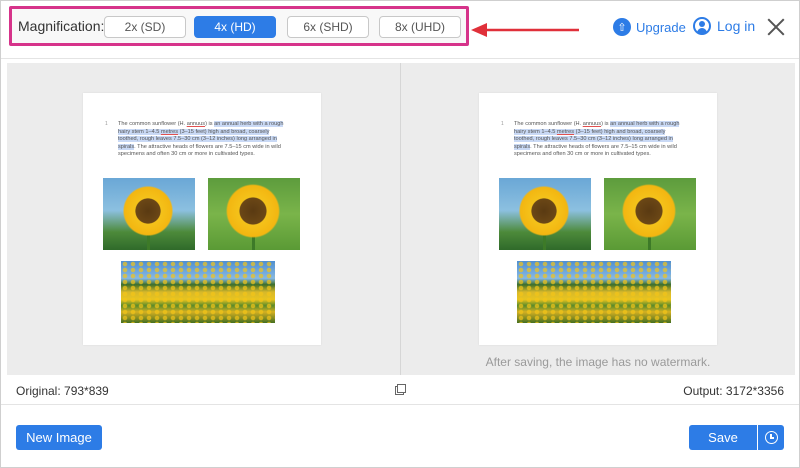 The width and height of the screenshot is (800, 468). Describe the element at coordinates (235, 27) in the screenshot. I see `magnification-option-4x: 4x (HD)` at that location.